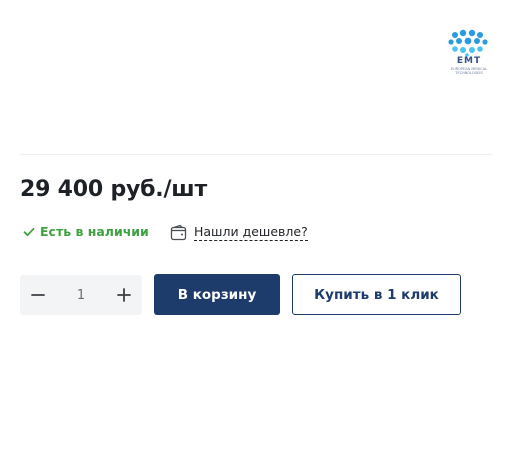 The height and width of the screenshot is (474, 512). Describe the element at coordinates (178, 232) in the screenshot. I see `wallet-icon` at that location.